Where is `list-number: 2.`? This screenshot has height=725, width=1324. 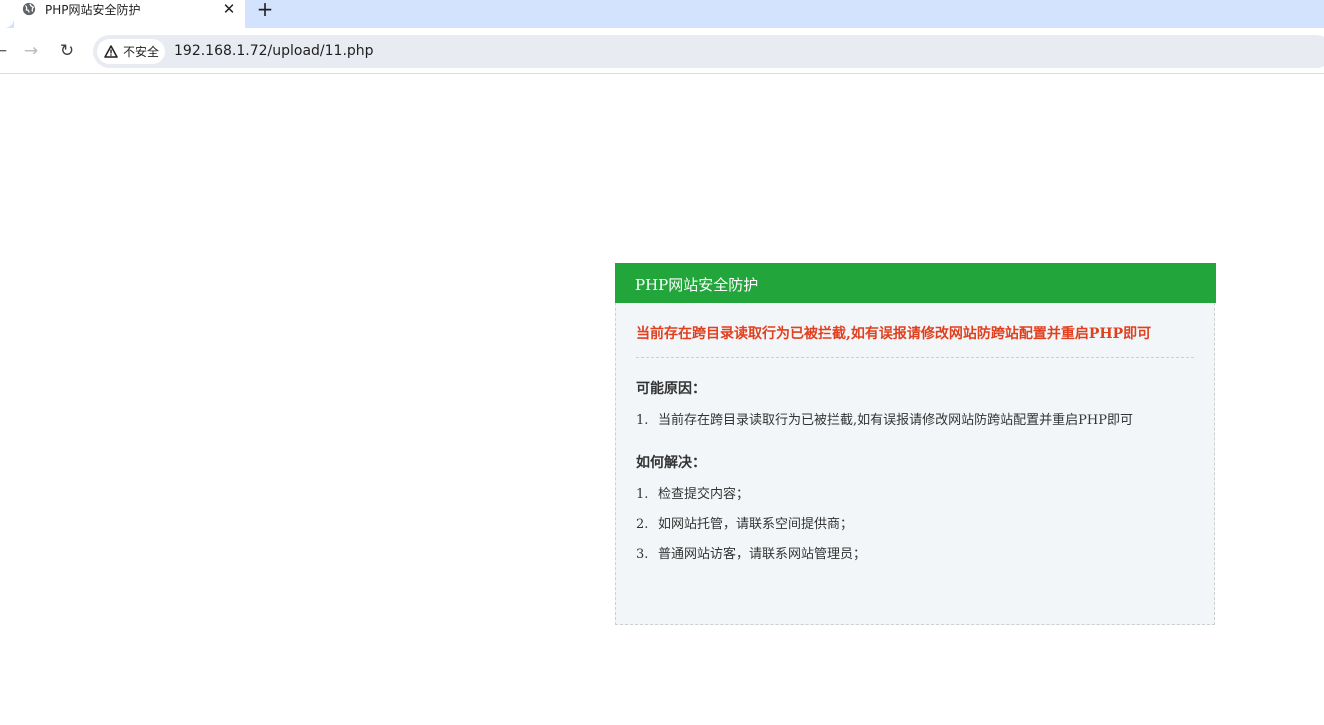
list-number: 2. is located at coordinates (642, 524).